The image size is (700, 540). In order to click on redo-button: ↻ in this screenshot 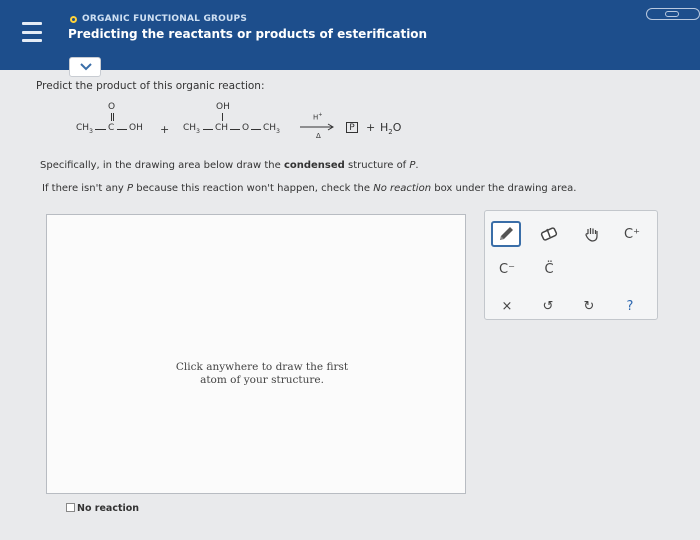, I will do `click(589, 306)`.